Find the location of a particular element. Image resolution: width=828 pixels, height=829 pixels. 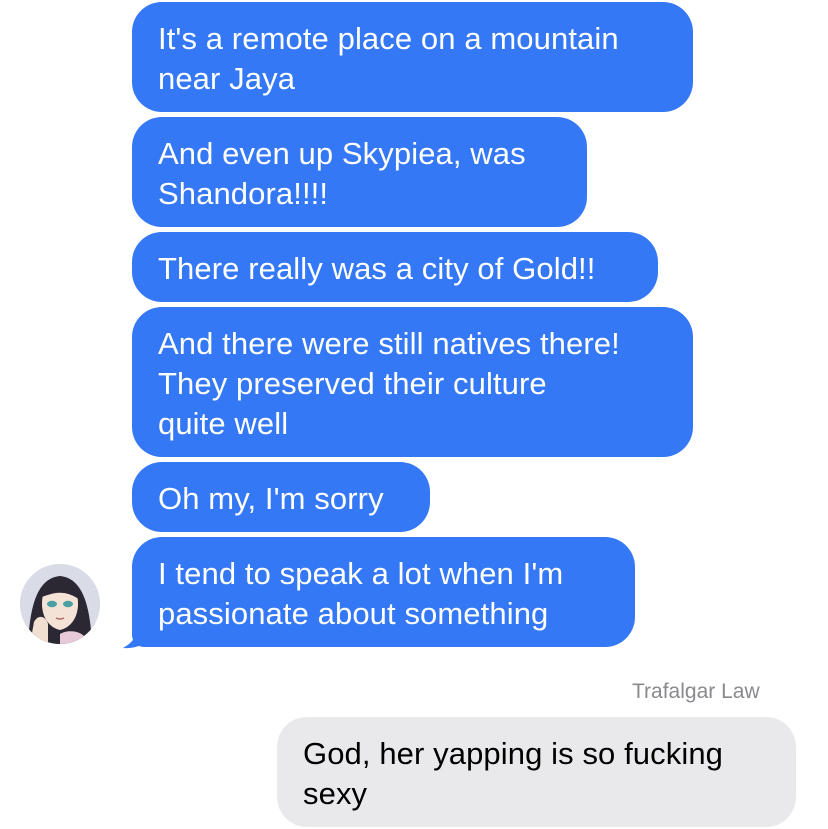

bubble-tail is located at coordinates (138, 631).